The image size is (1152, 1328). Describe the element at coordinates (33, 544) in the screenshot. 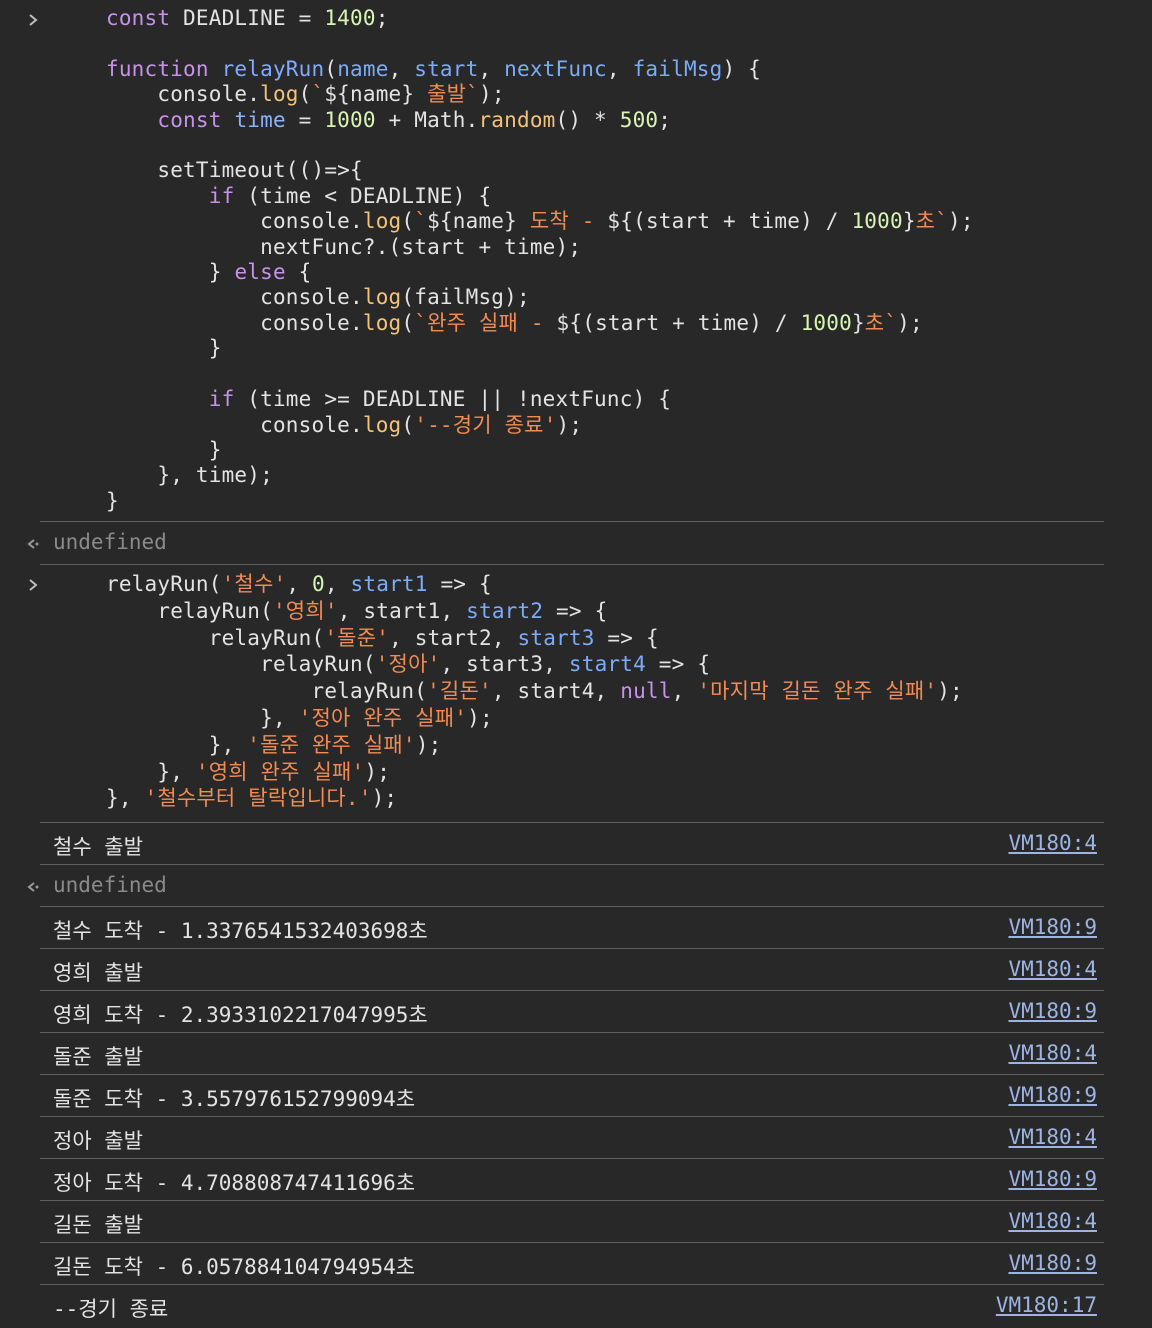

I see `return-arrow-icon` at that location.